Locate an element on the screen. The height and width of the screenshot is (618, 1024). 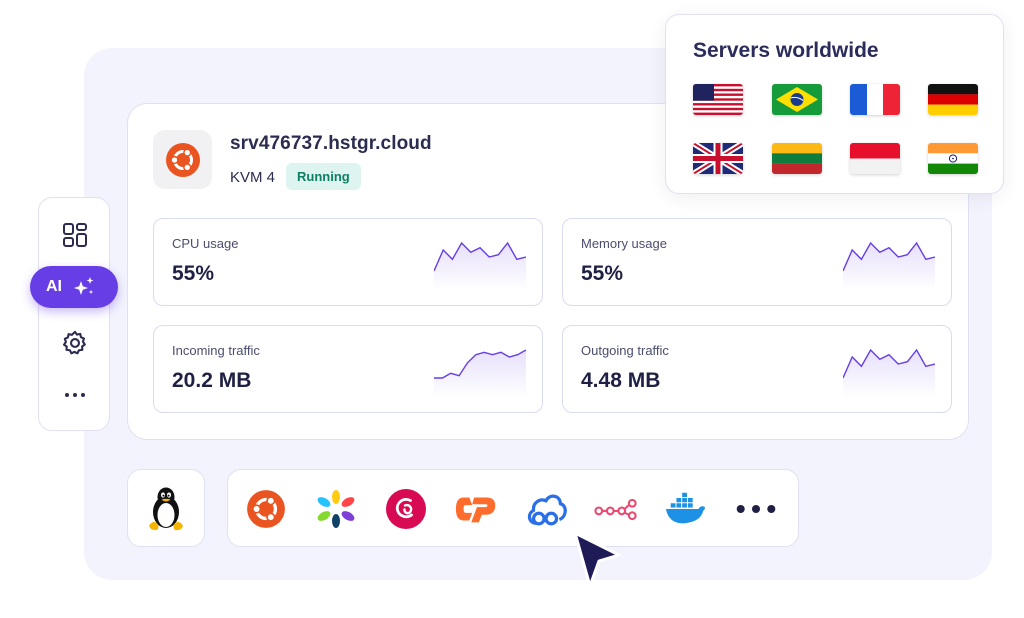
n8n-icon is located at coordinates (616, 509).